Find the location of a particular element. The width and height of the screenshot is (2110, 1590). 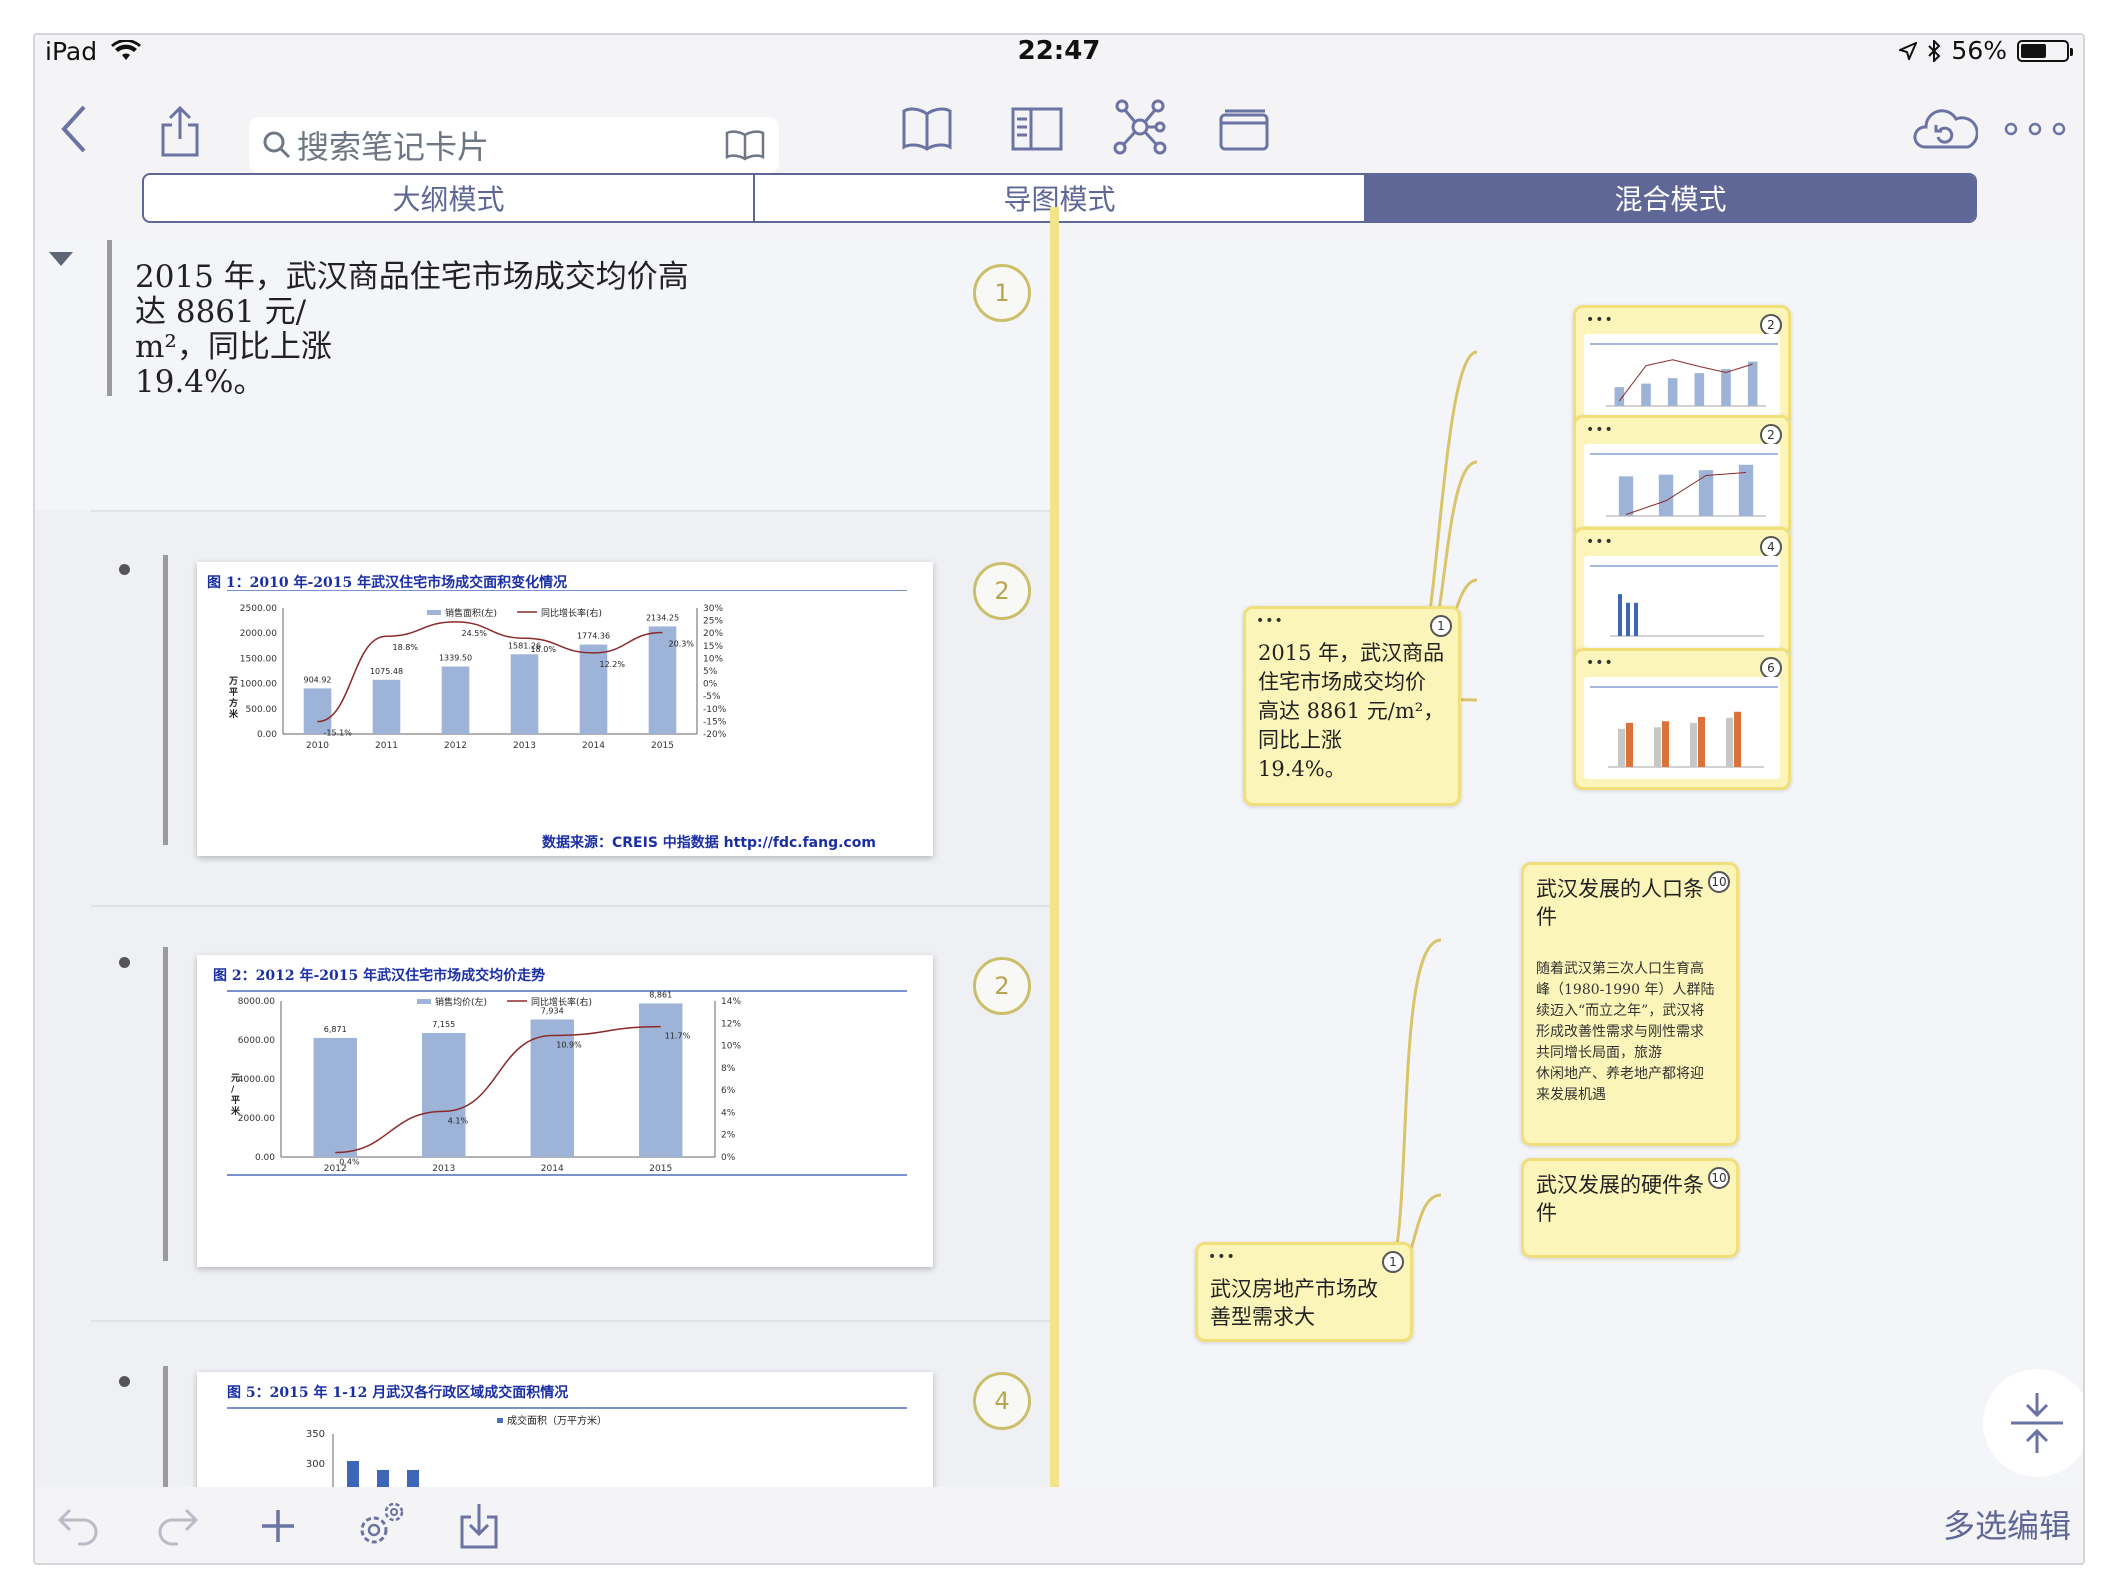

status-bar: iPad 22:47 56% is located at coordinates (1059, 53).